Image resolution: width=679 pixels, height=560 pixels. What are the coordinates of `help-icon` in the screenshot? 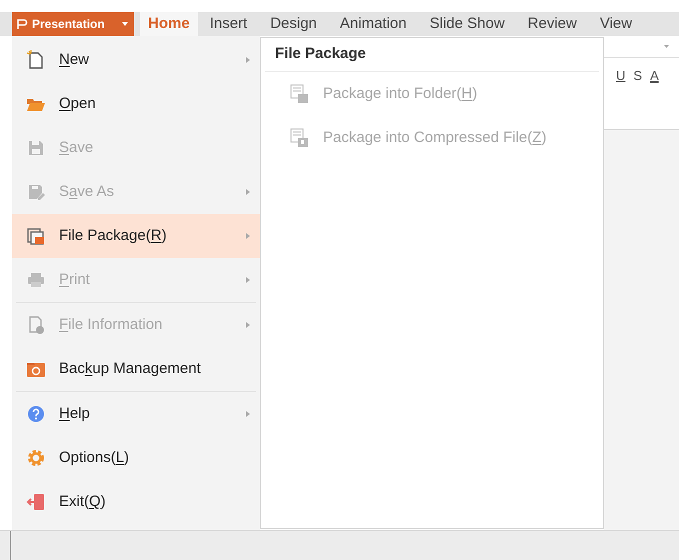 It's located at (36, 414).